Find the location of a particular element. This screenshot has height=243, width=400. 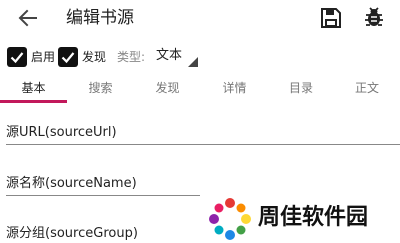

discover-label: 发现 is located at coordinates (94, 57).